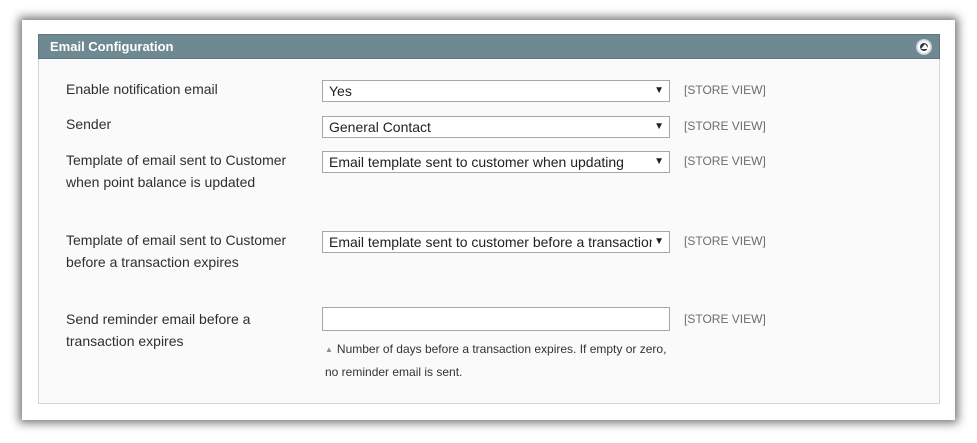 The image size is (977, 443). Describe the element at coordinates (329, 349) in the screenshot. I see `note-arrow-icon: ▲` at that location.